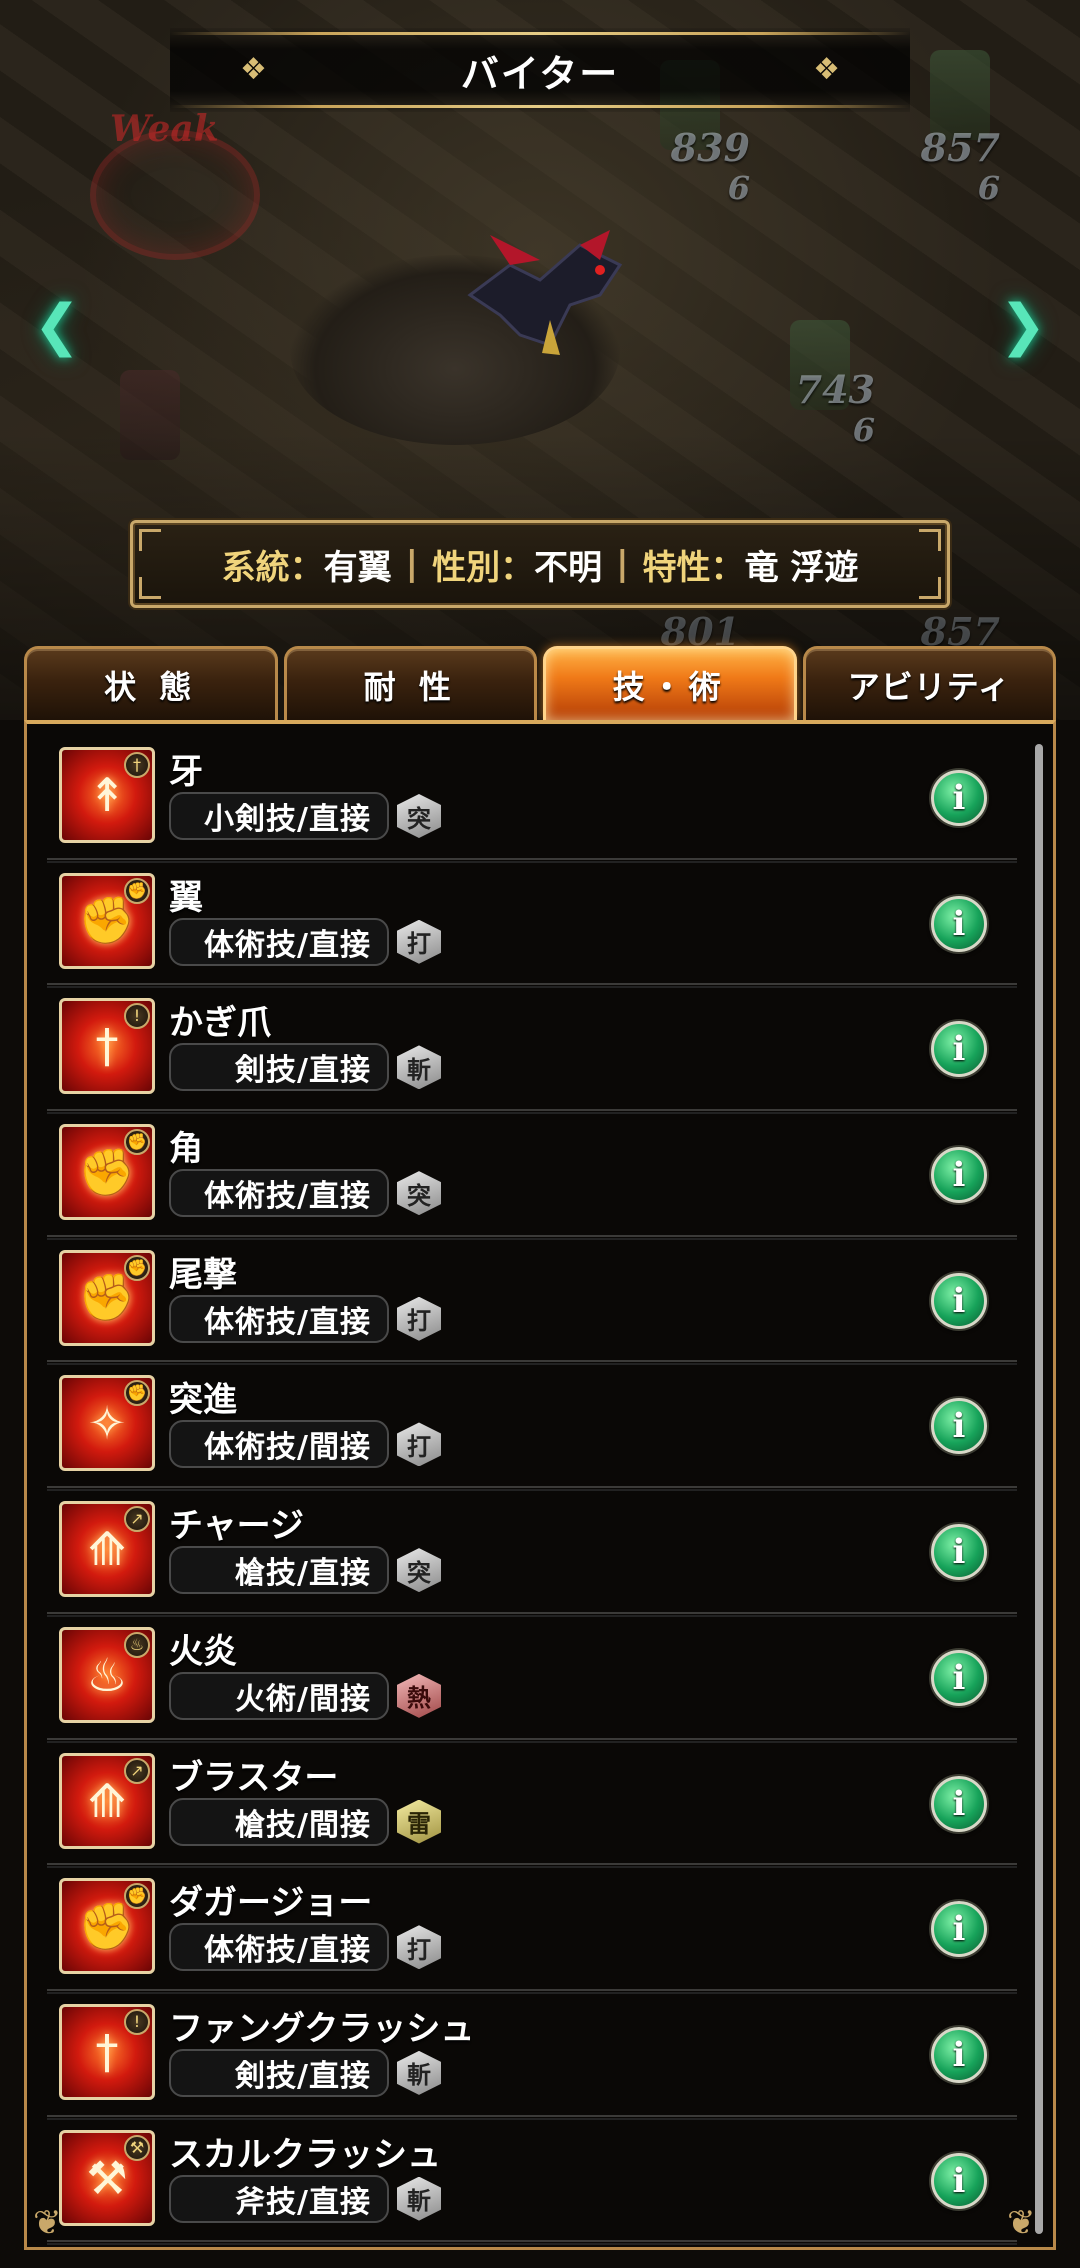  What do you see at coordinates (107, 795) in the screenshot?
I see `dagger-icon: ↟ †` at bounding box center [107, 795].